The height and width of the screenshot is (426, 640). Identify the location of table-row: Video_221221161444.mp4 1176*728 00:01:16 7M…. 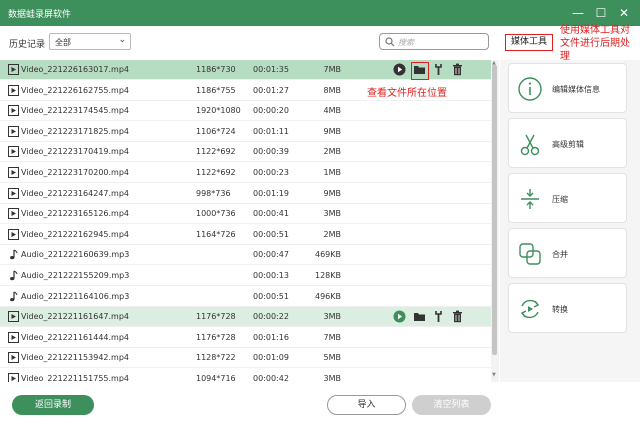
(245, 338).